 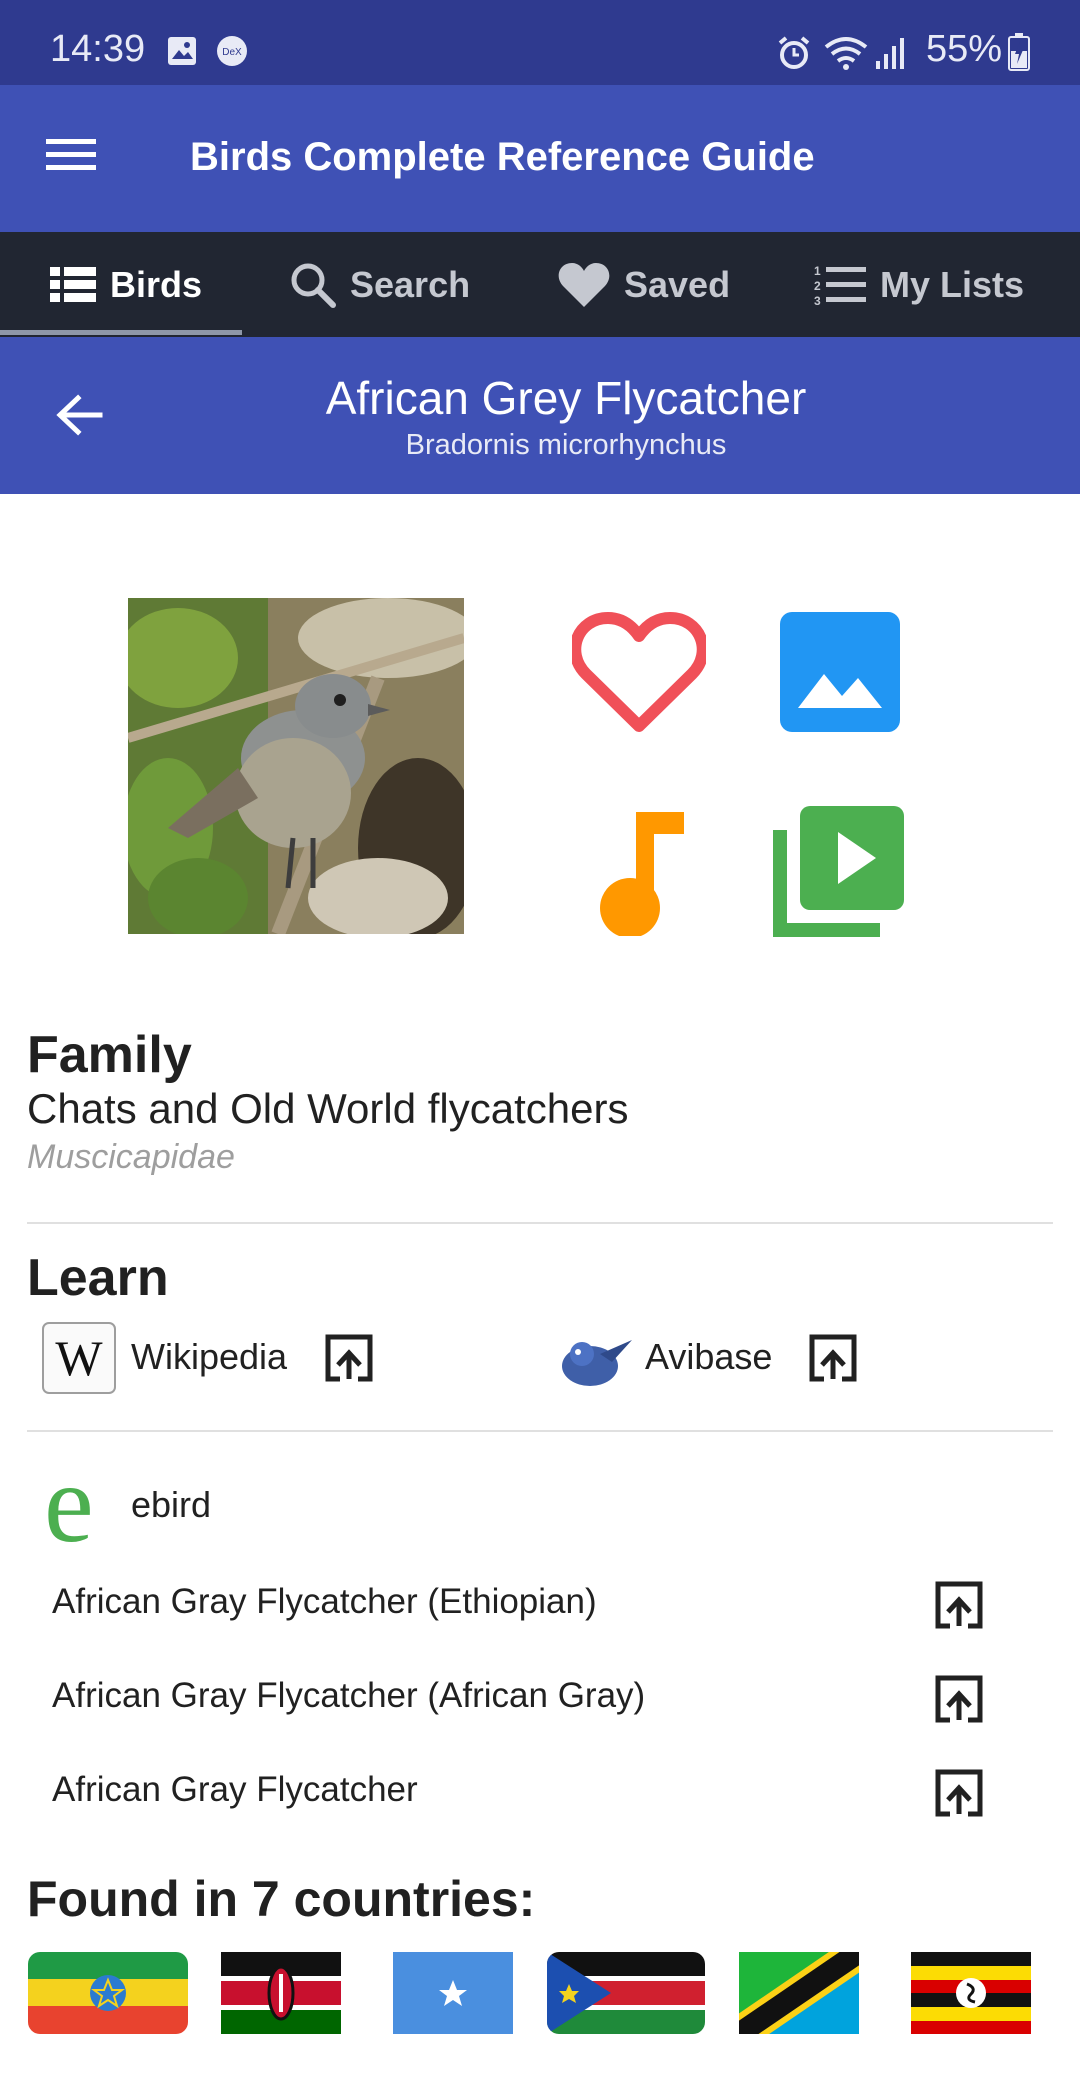 I want to click on wifi-icon, so click(x=846, y=55).